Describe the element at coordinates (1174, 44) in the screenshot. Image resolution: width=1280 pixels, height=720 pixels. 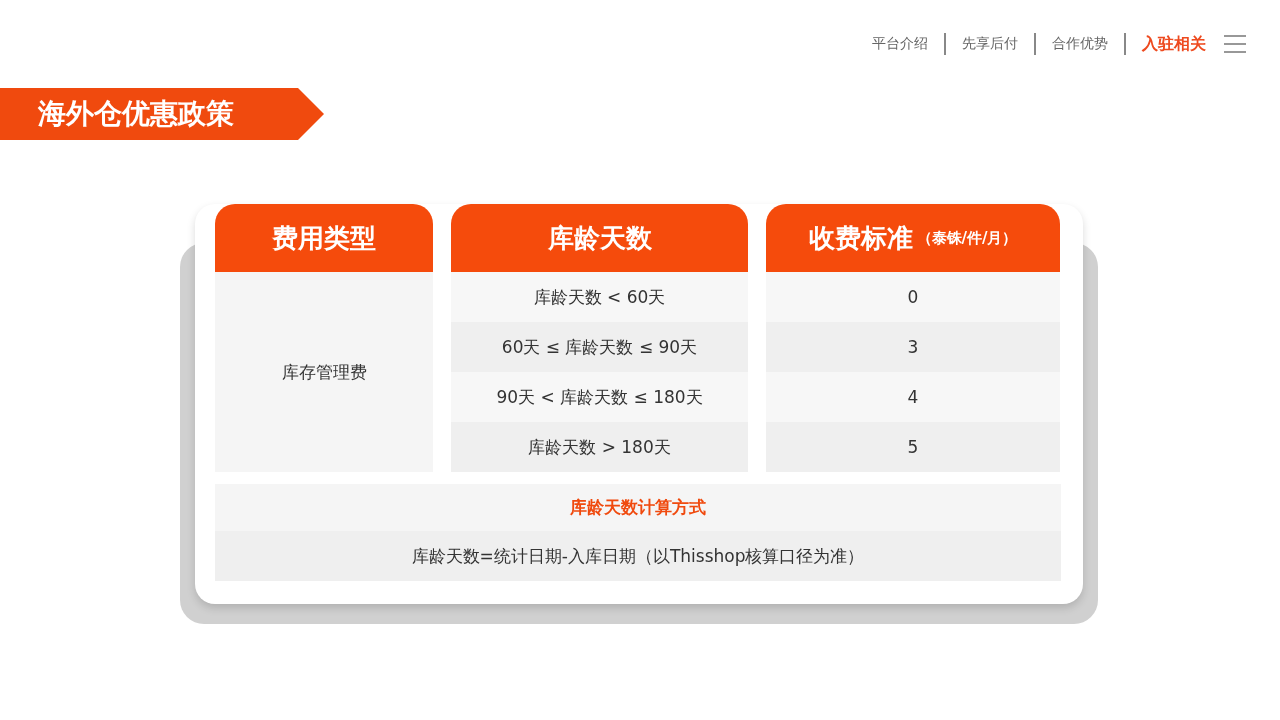
I see `nav-link: 入驻相关` at that location.